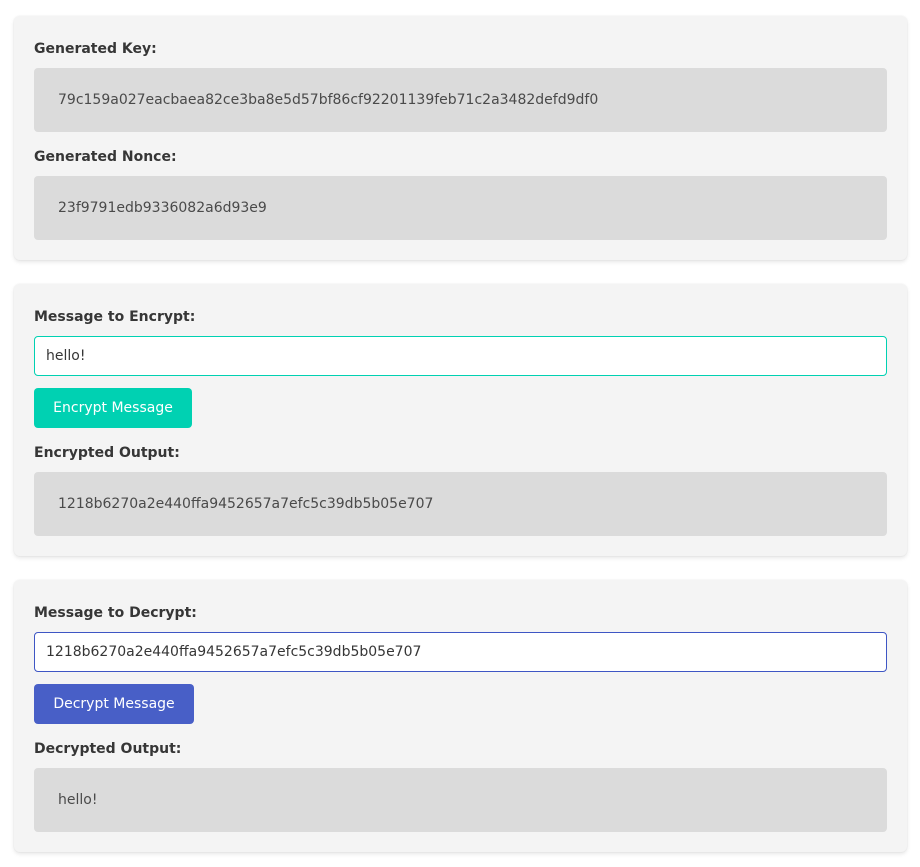  I want to click on message-to-encrypt-input, so click(460, 356).